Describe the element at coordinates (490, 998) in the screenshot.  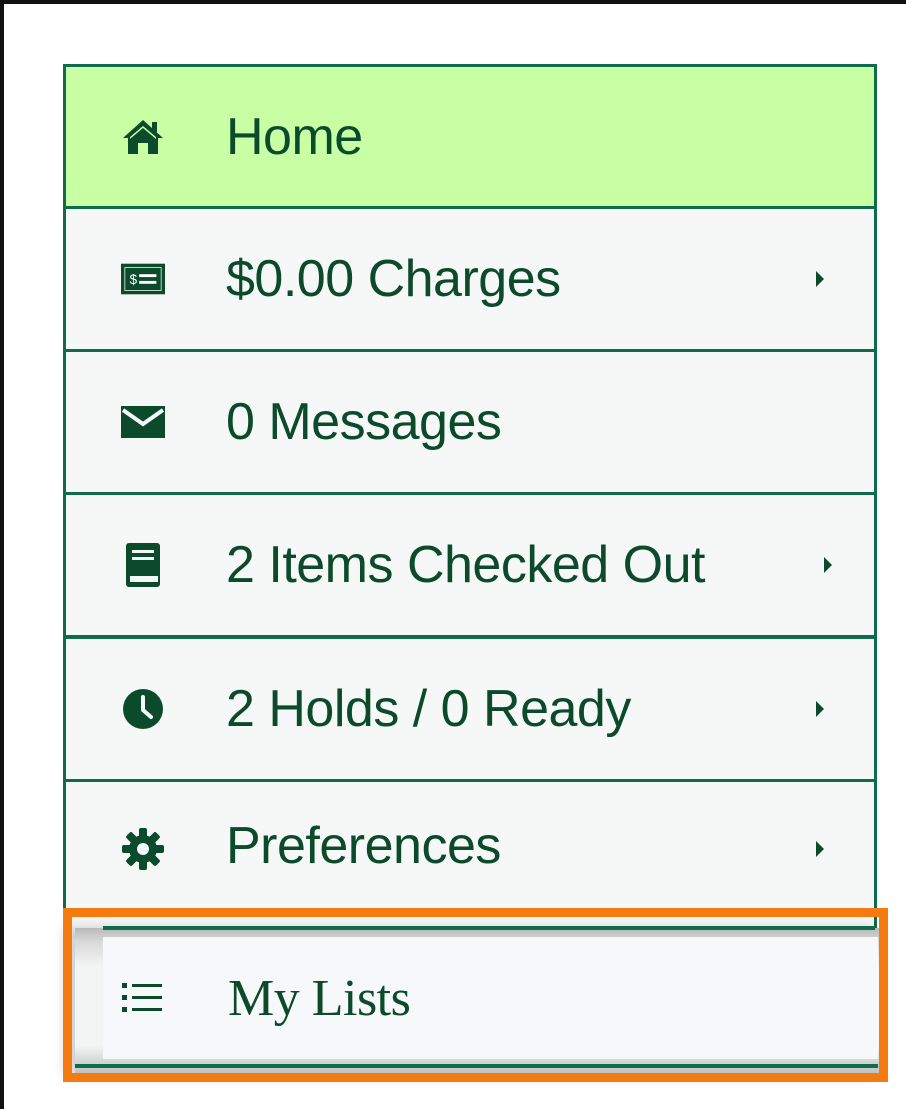
I see `menu-item-my-lists: My Lists` at that location.